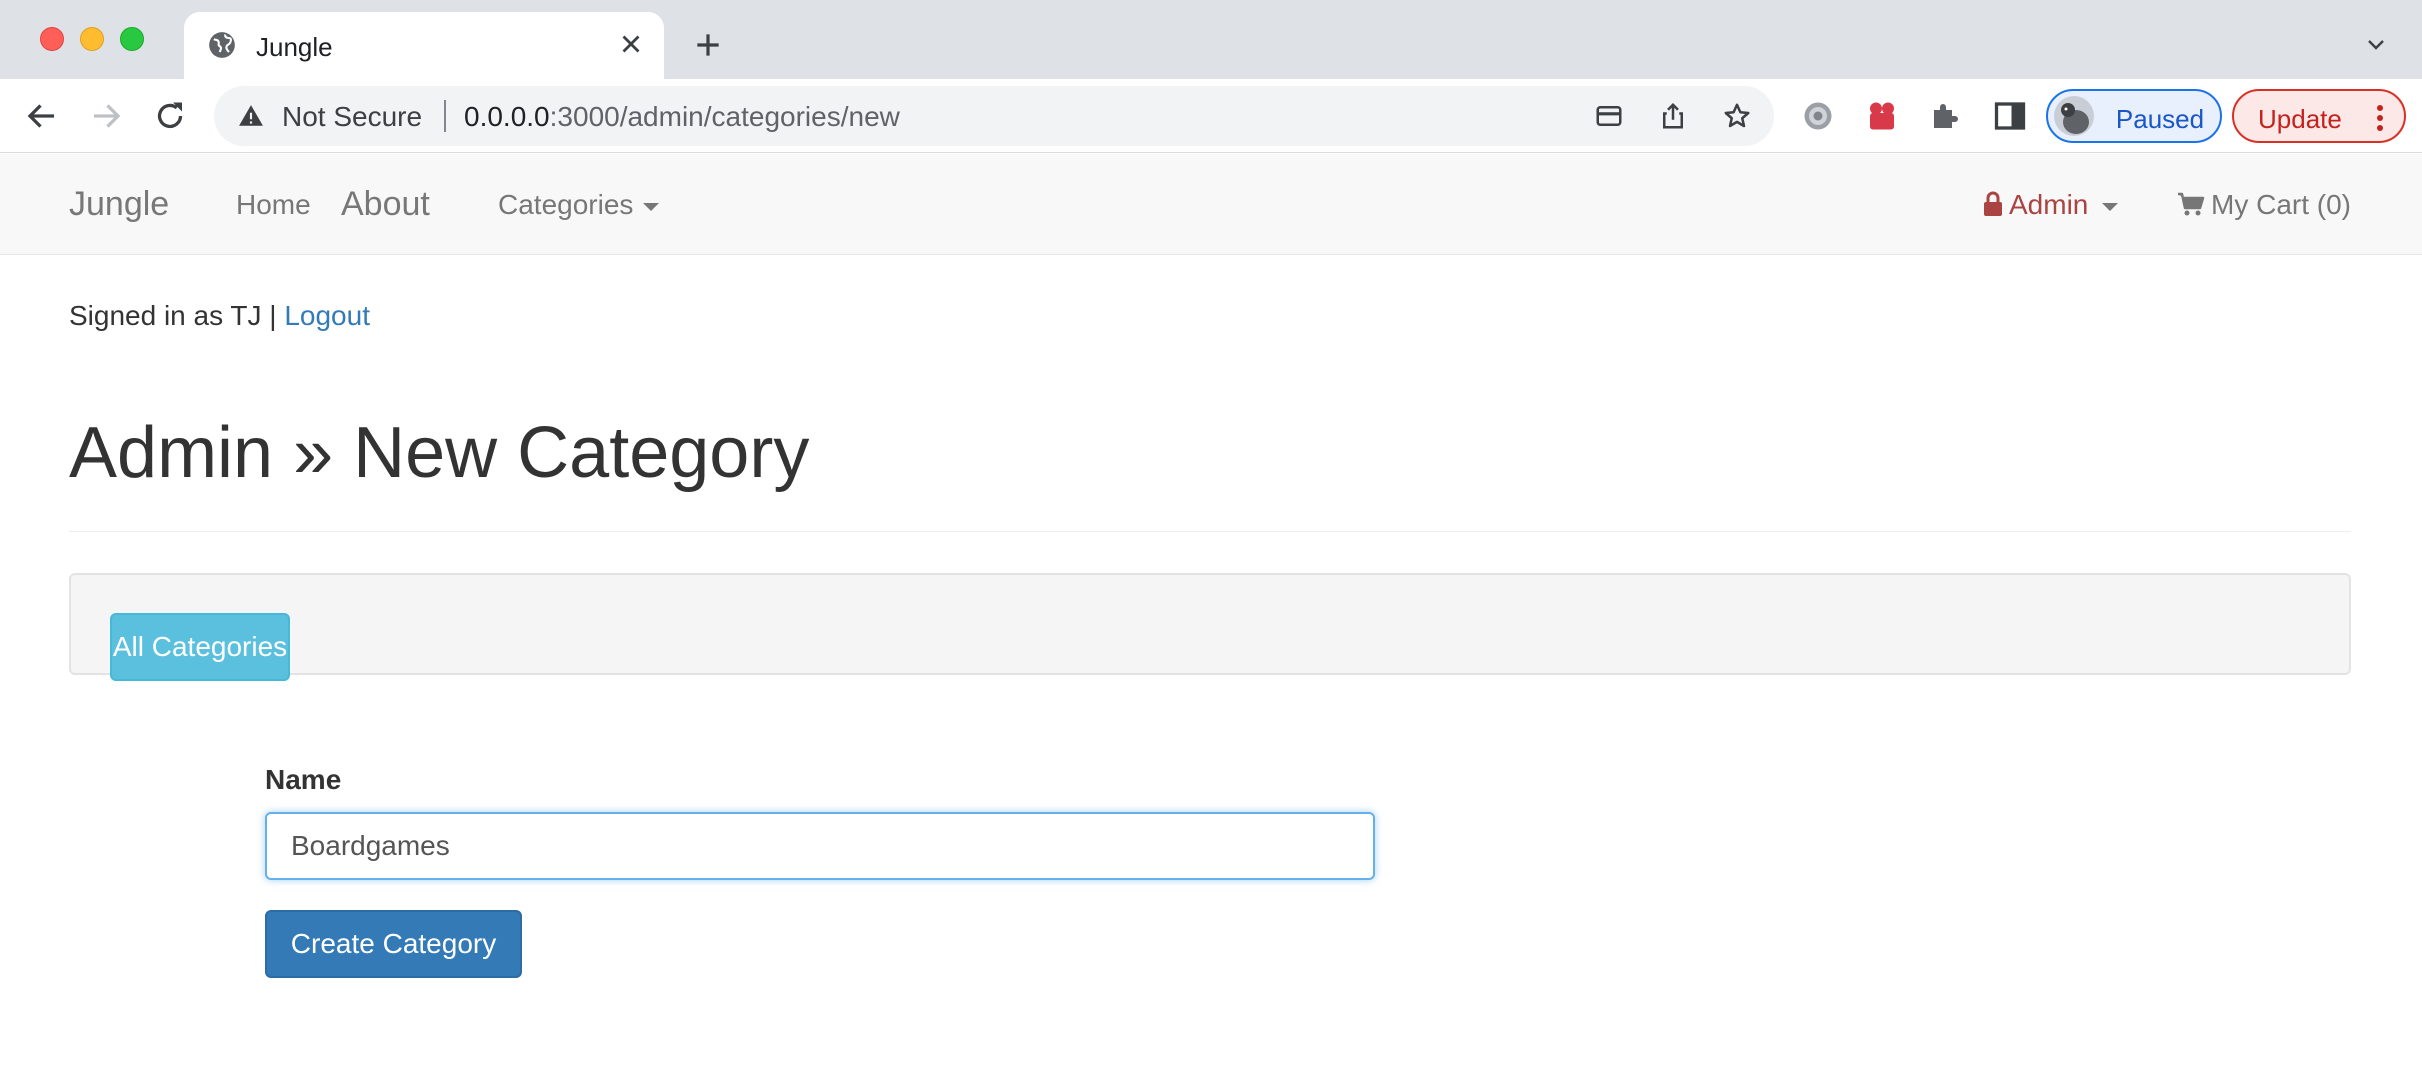  What do you see at coordinates (92, 39) in the screenshot?
I see `minimize-window-button` at bounding box center [92, 39].